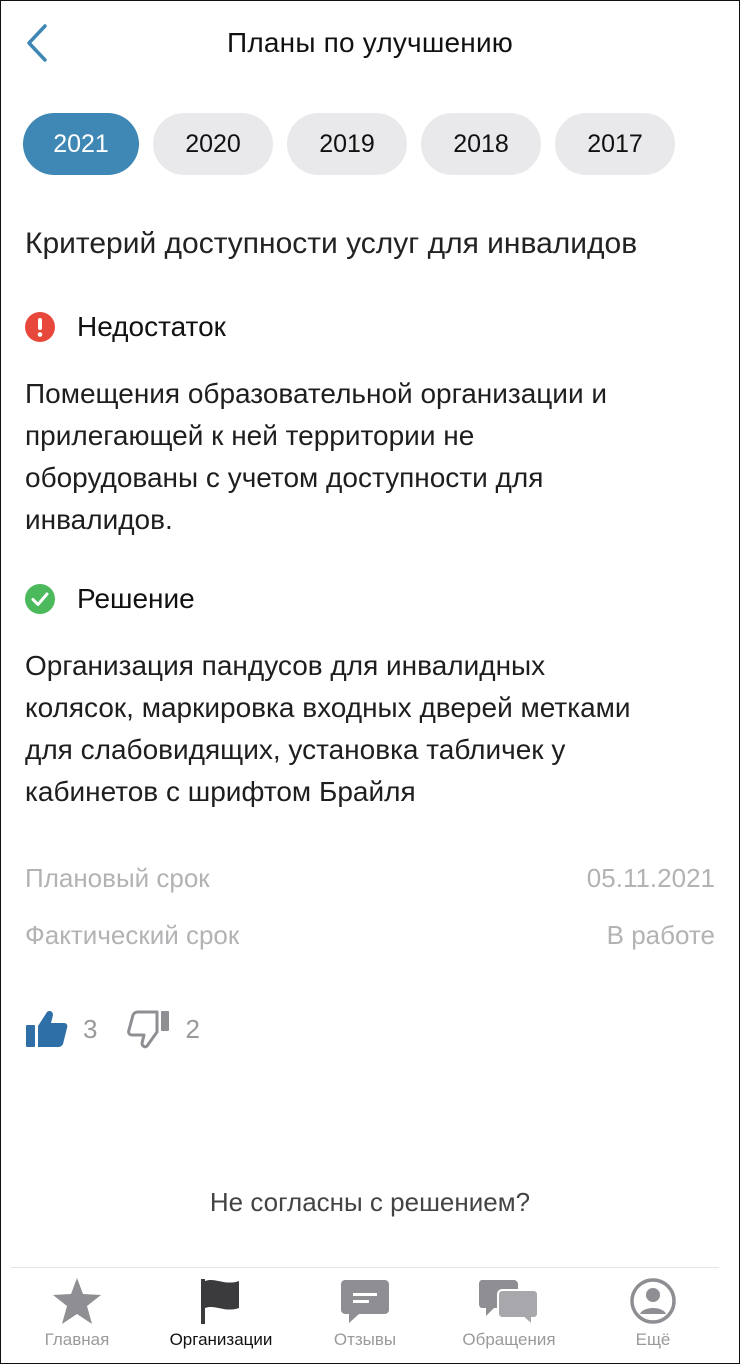  Describe the element at coordinates (370, 1029) in the screenshot. I see `votes: 3 2` at that location.